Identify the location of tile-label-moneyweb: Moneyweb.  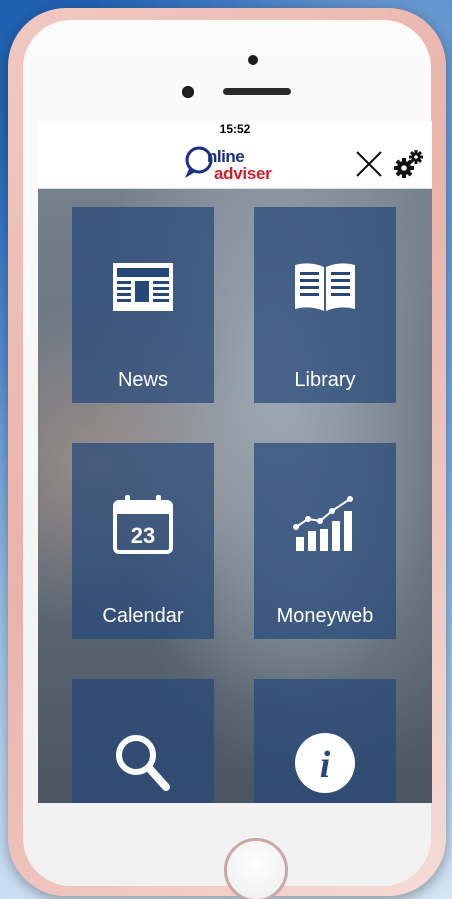
(325, 616).